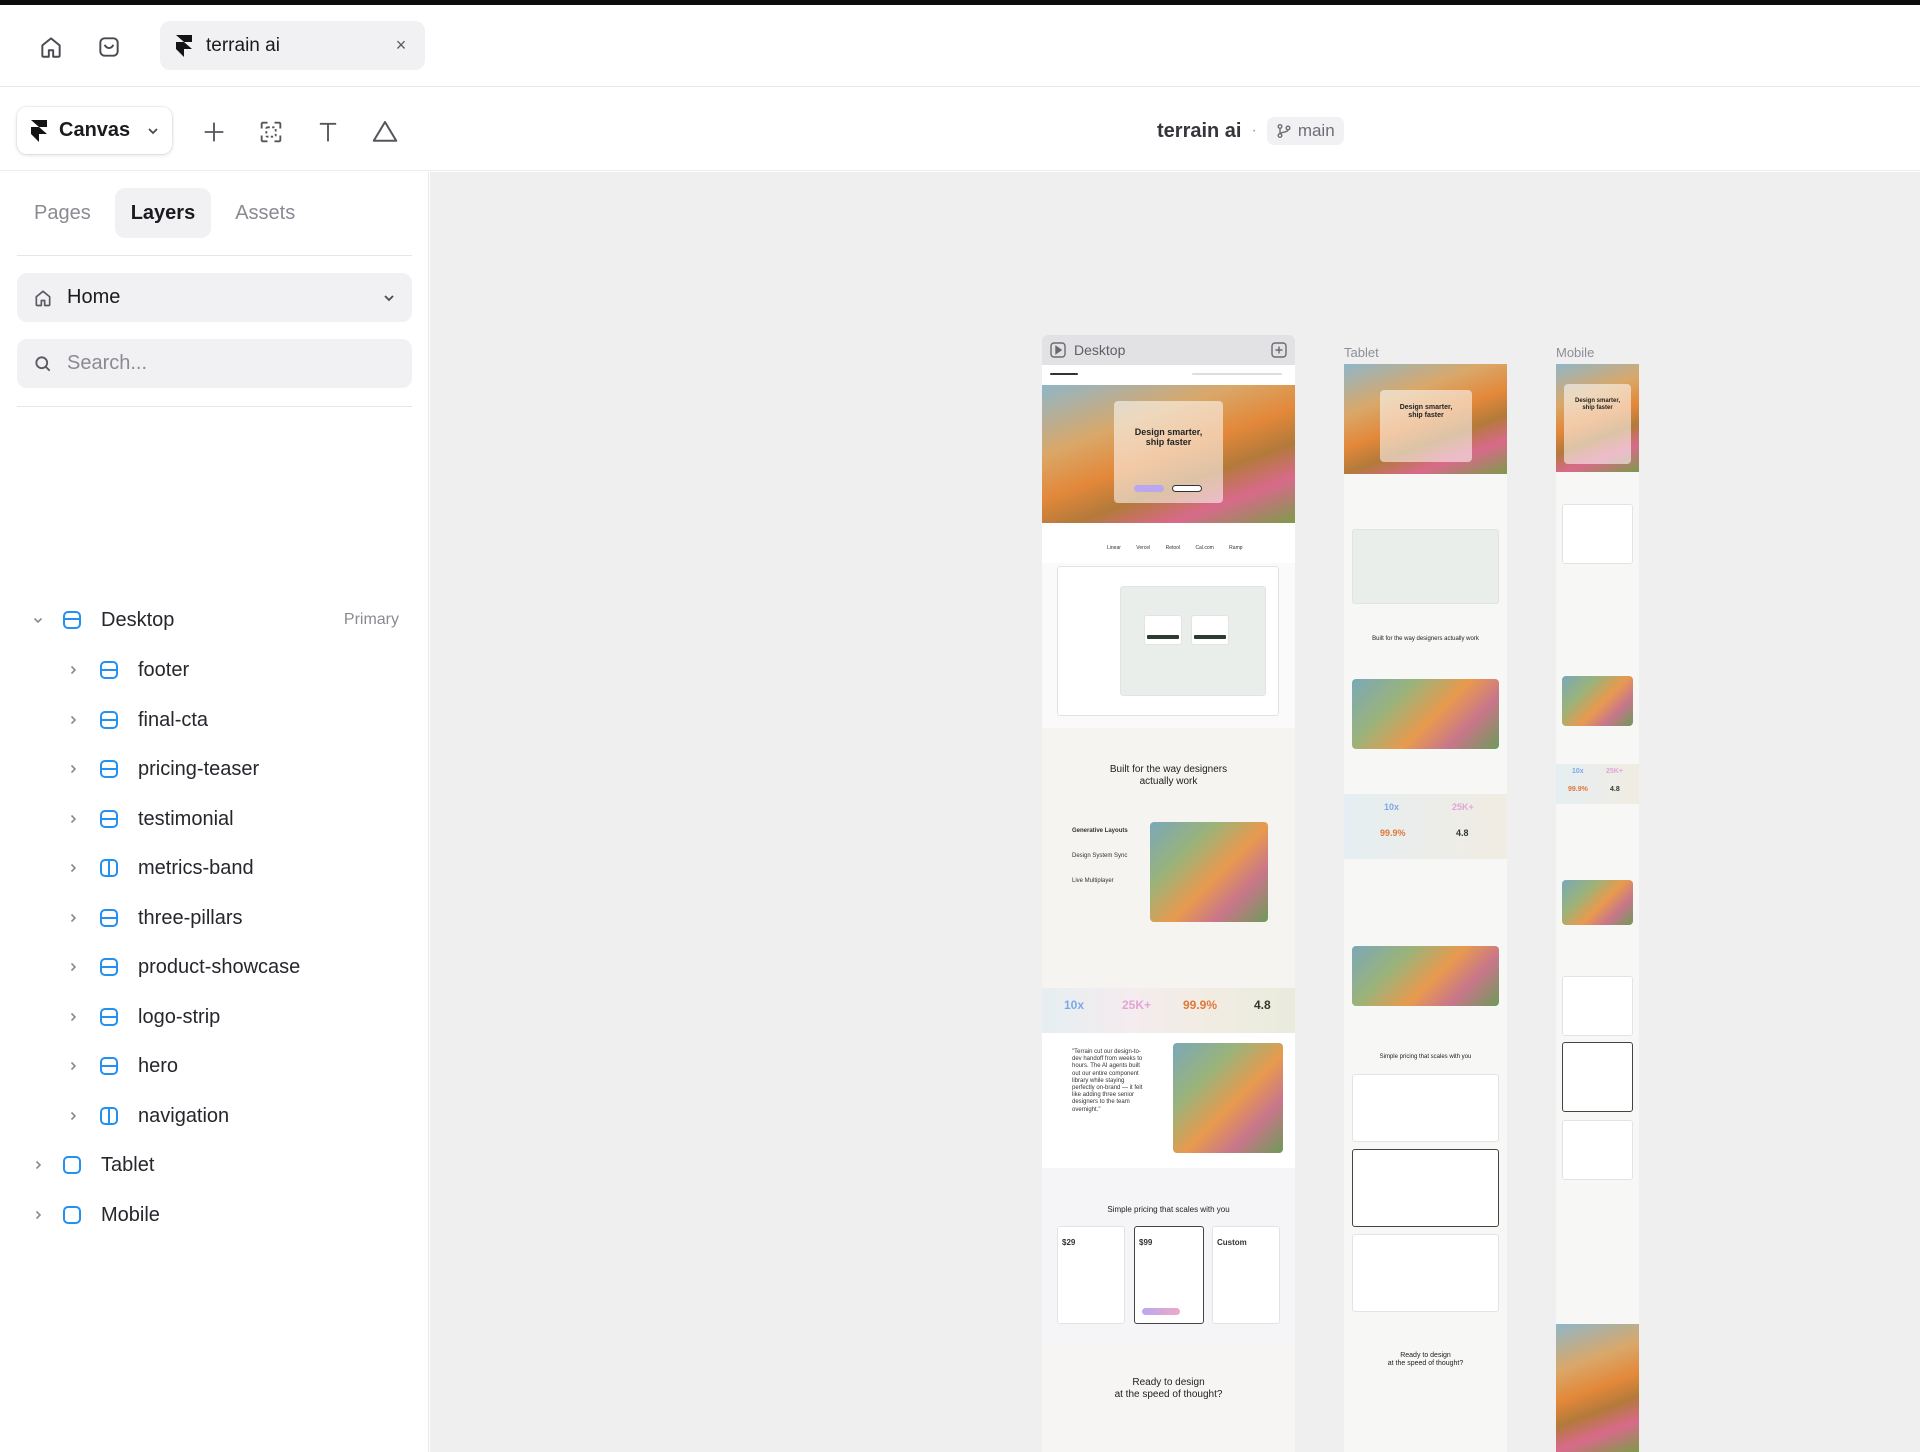  What do you see at coordinates (265, 213) in the screenshot?
I see `tab-assets: Assets` at bounding box center [265, 213].